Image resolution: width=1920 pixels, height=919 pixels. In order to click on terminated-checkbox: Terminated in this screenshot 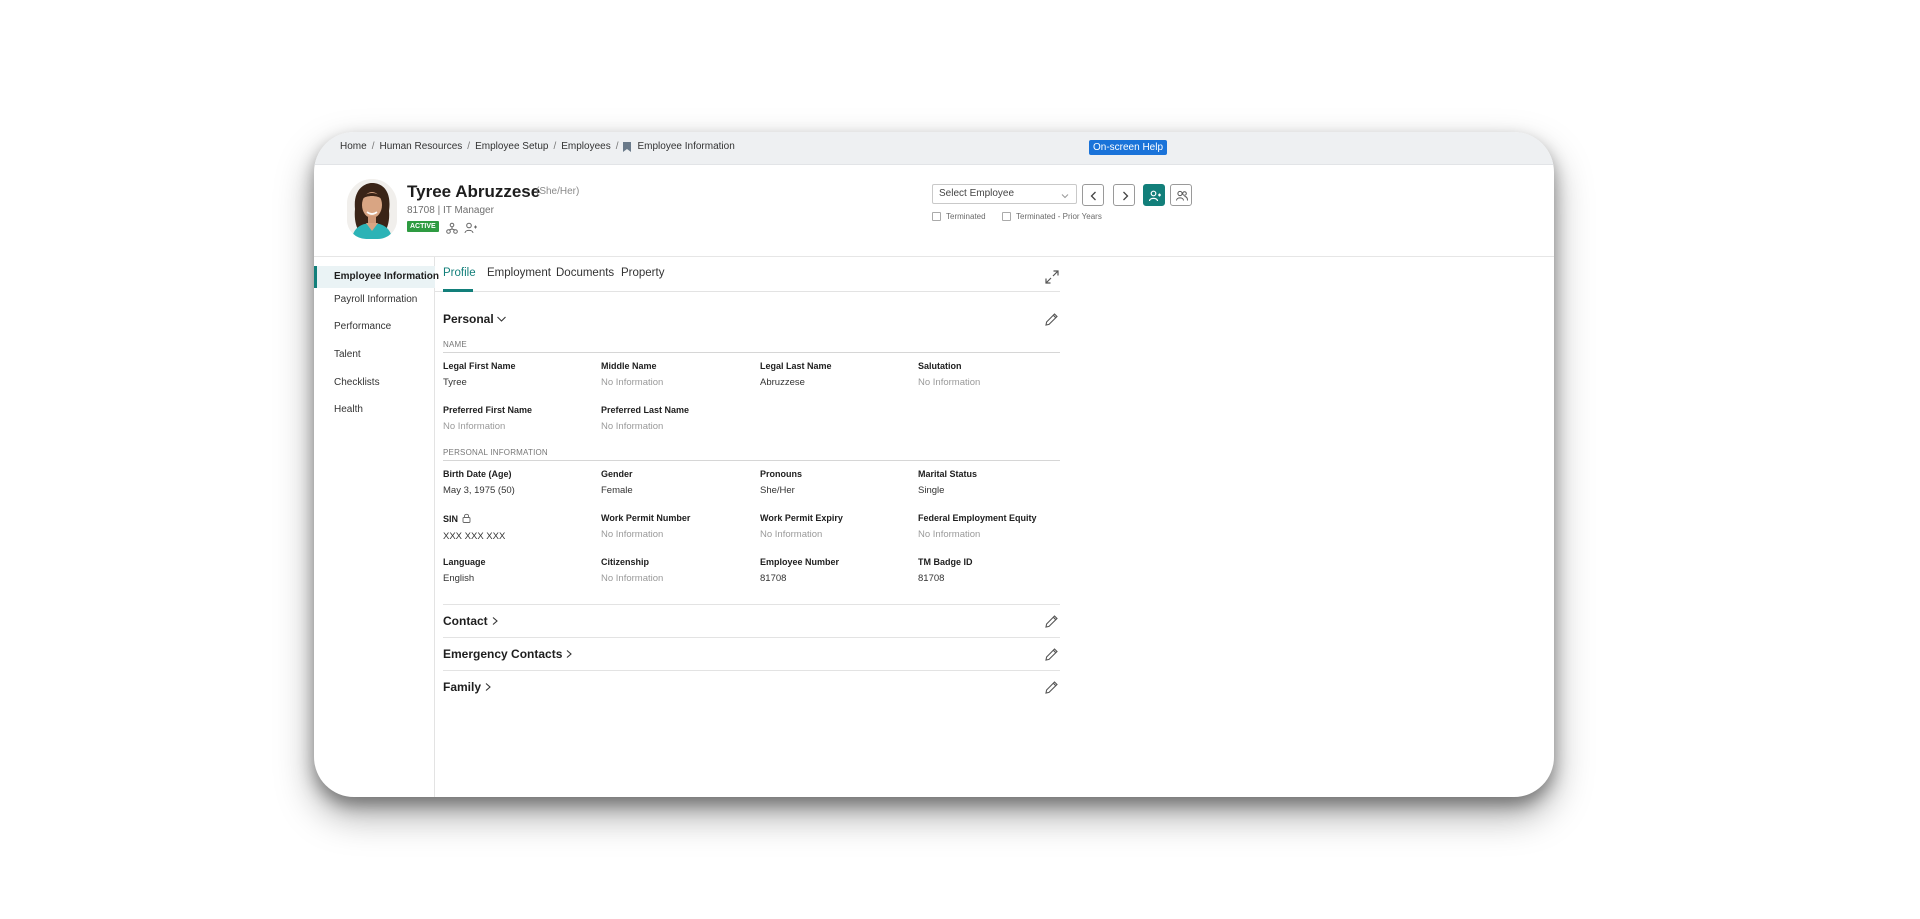, I will do `click(959, 216)`.